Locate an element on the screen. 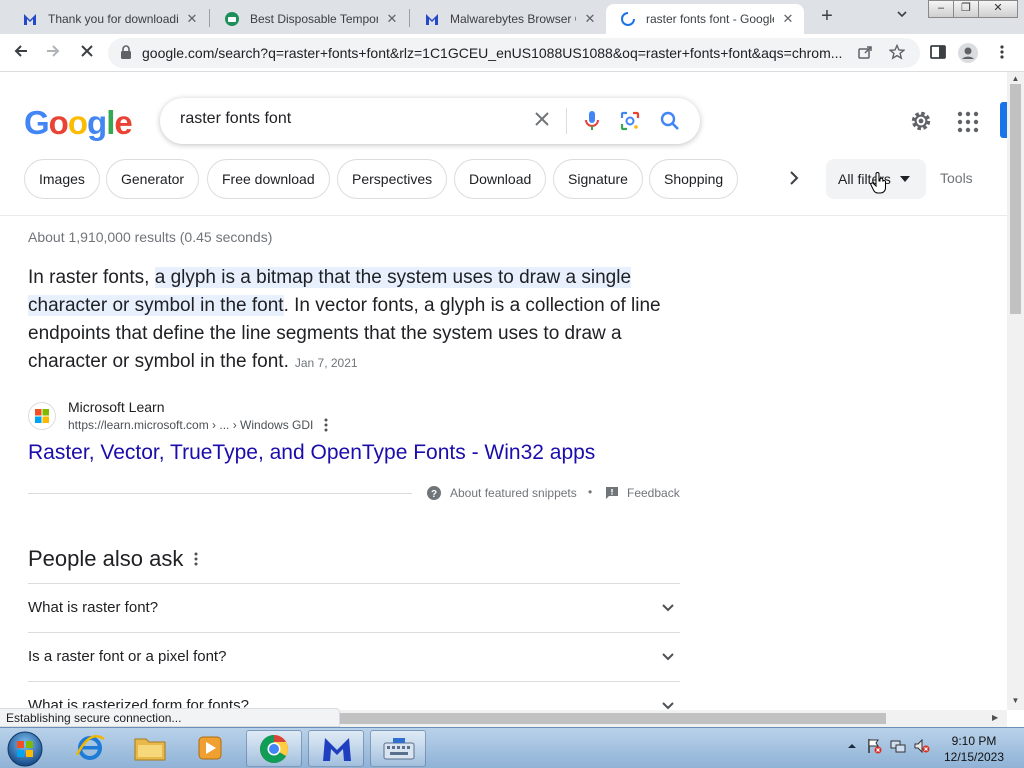 Image resolution: width=1024 pixels, height=768 pixels. chip-signature: Signature is located at coordinates (598, 179).